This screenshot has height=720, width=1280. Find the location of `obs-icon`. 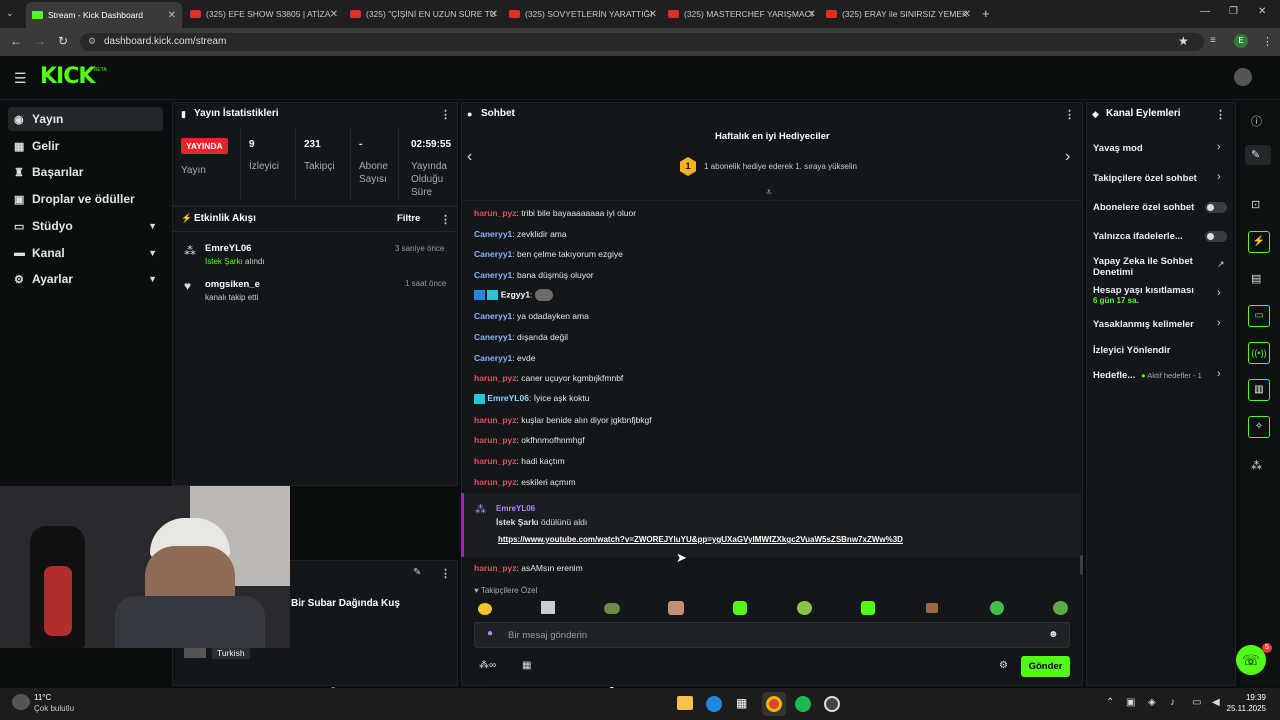

obs-icon is located at coordinates (832, 704).